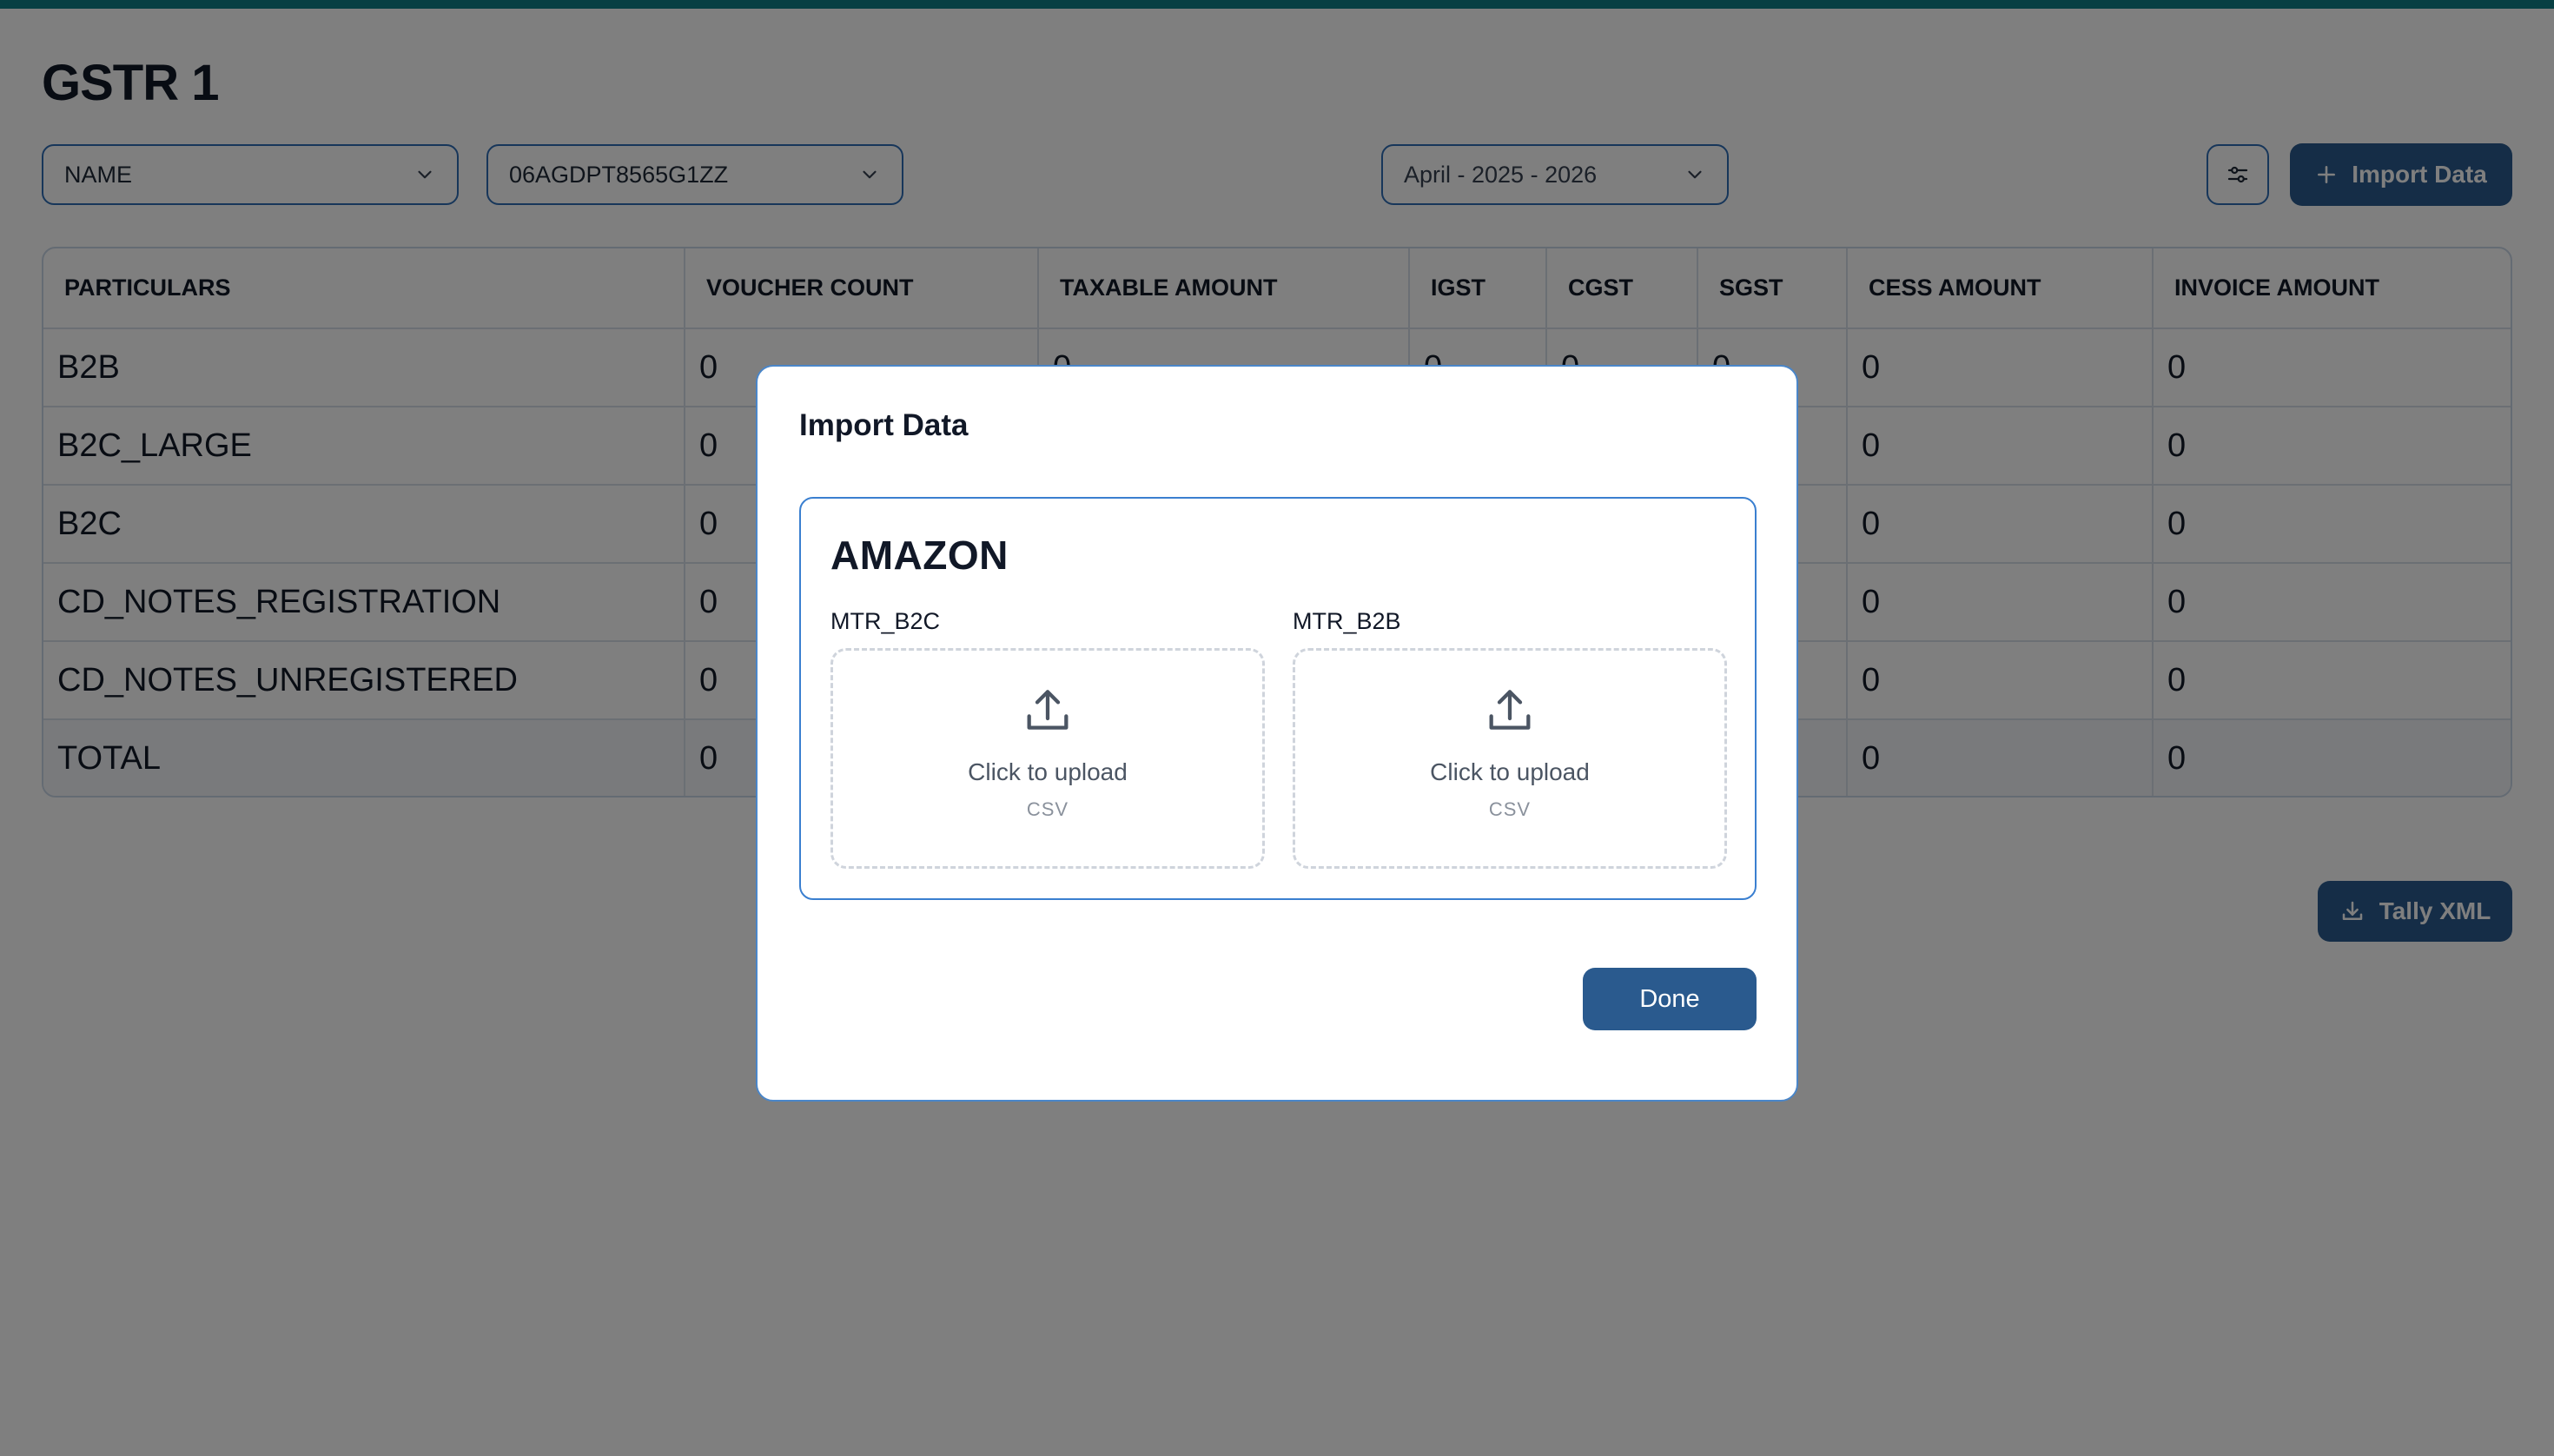 The width and height of the screenshot is (2554, 1456). What do you see at coordinates (1670, 999) in the screenshot?
I see `done-button: Done` at bounding box center [1670, 999].